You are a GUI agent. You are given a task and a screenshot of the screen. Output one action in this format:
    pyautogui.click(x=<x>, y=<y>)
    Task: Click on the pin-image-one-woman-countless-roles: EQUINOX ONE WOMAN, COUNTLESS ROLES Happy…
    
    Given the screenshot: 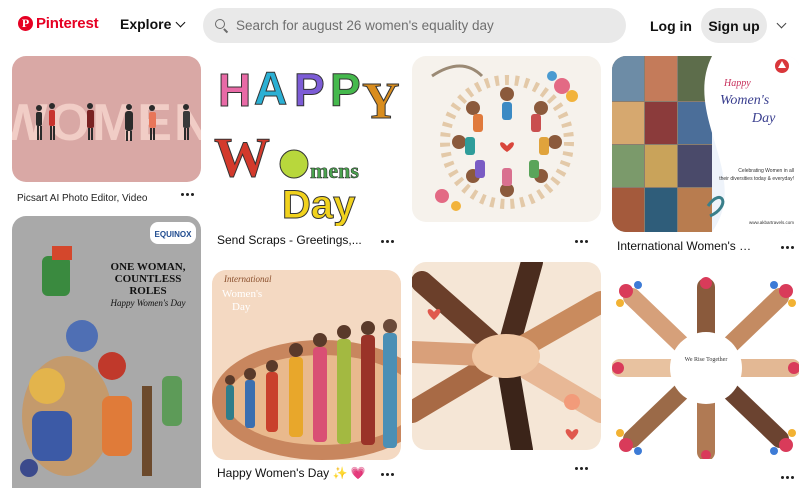 What is the action you would take?
    pyautogui.click(x=106, y=352)
    